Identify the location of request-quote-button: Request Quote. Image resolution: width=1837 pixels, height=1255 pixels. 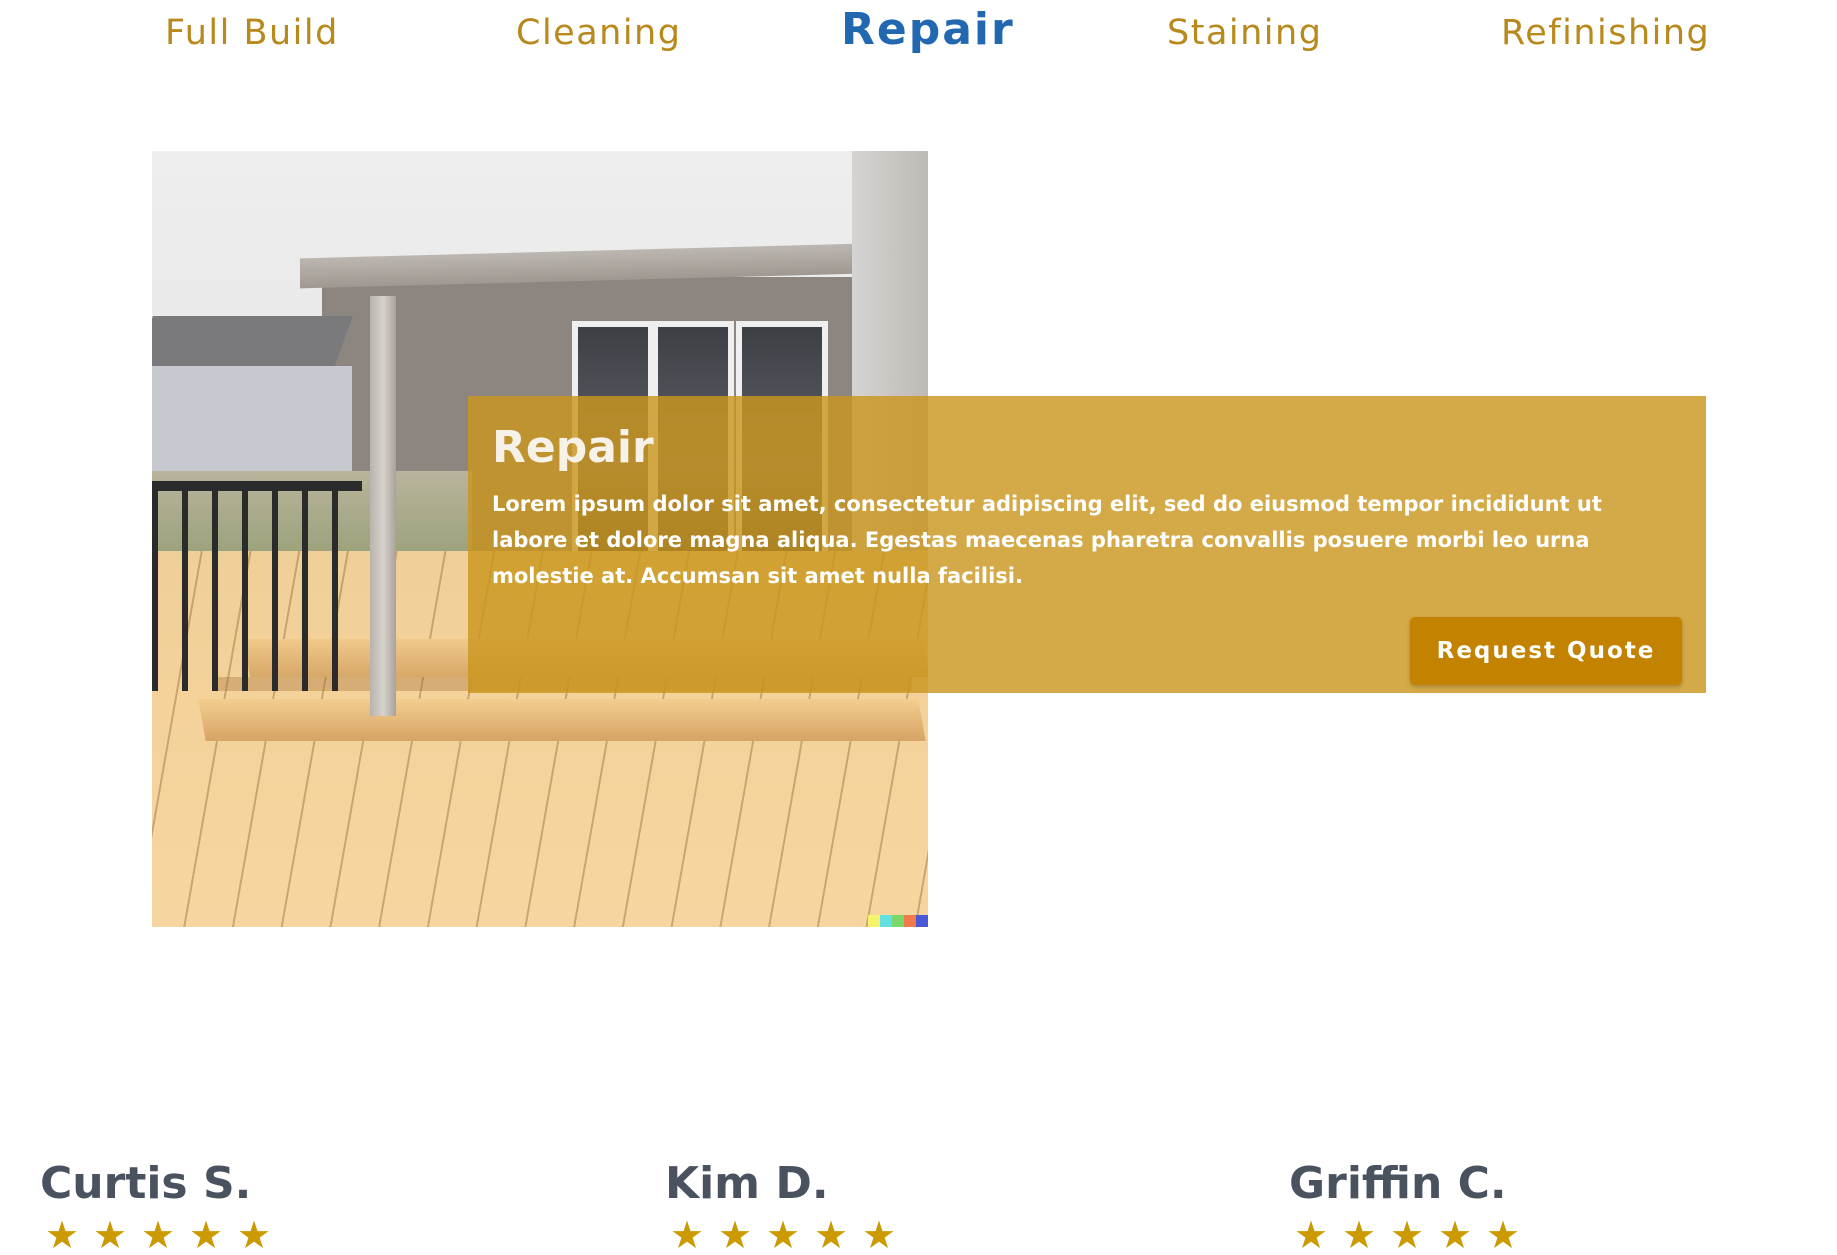
(1546, 651).